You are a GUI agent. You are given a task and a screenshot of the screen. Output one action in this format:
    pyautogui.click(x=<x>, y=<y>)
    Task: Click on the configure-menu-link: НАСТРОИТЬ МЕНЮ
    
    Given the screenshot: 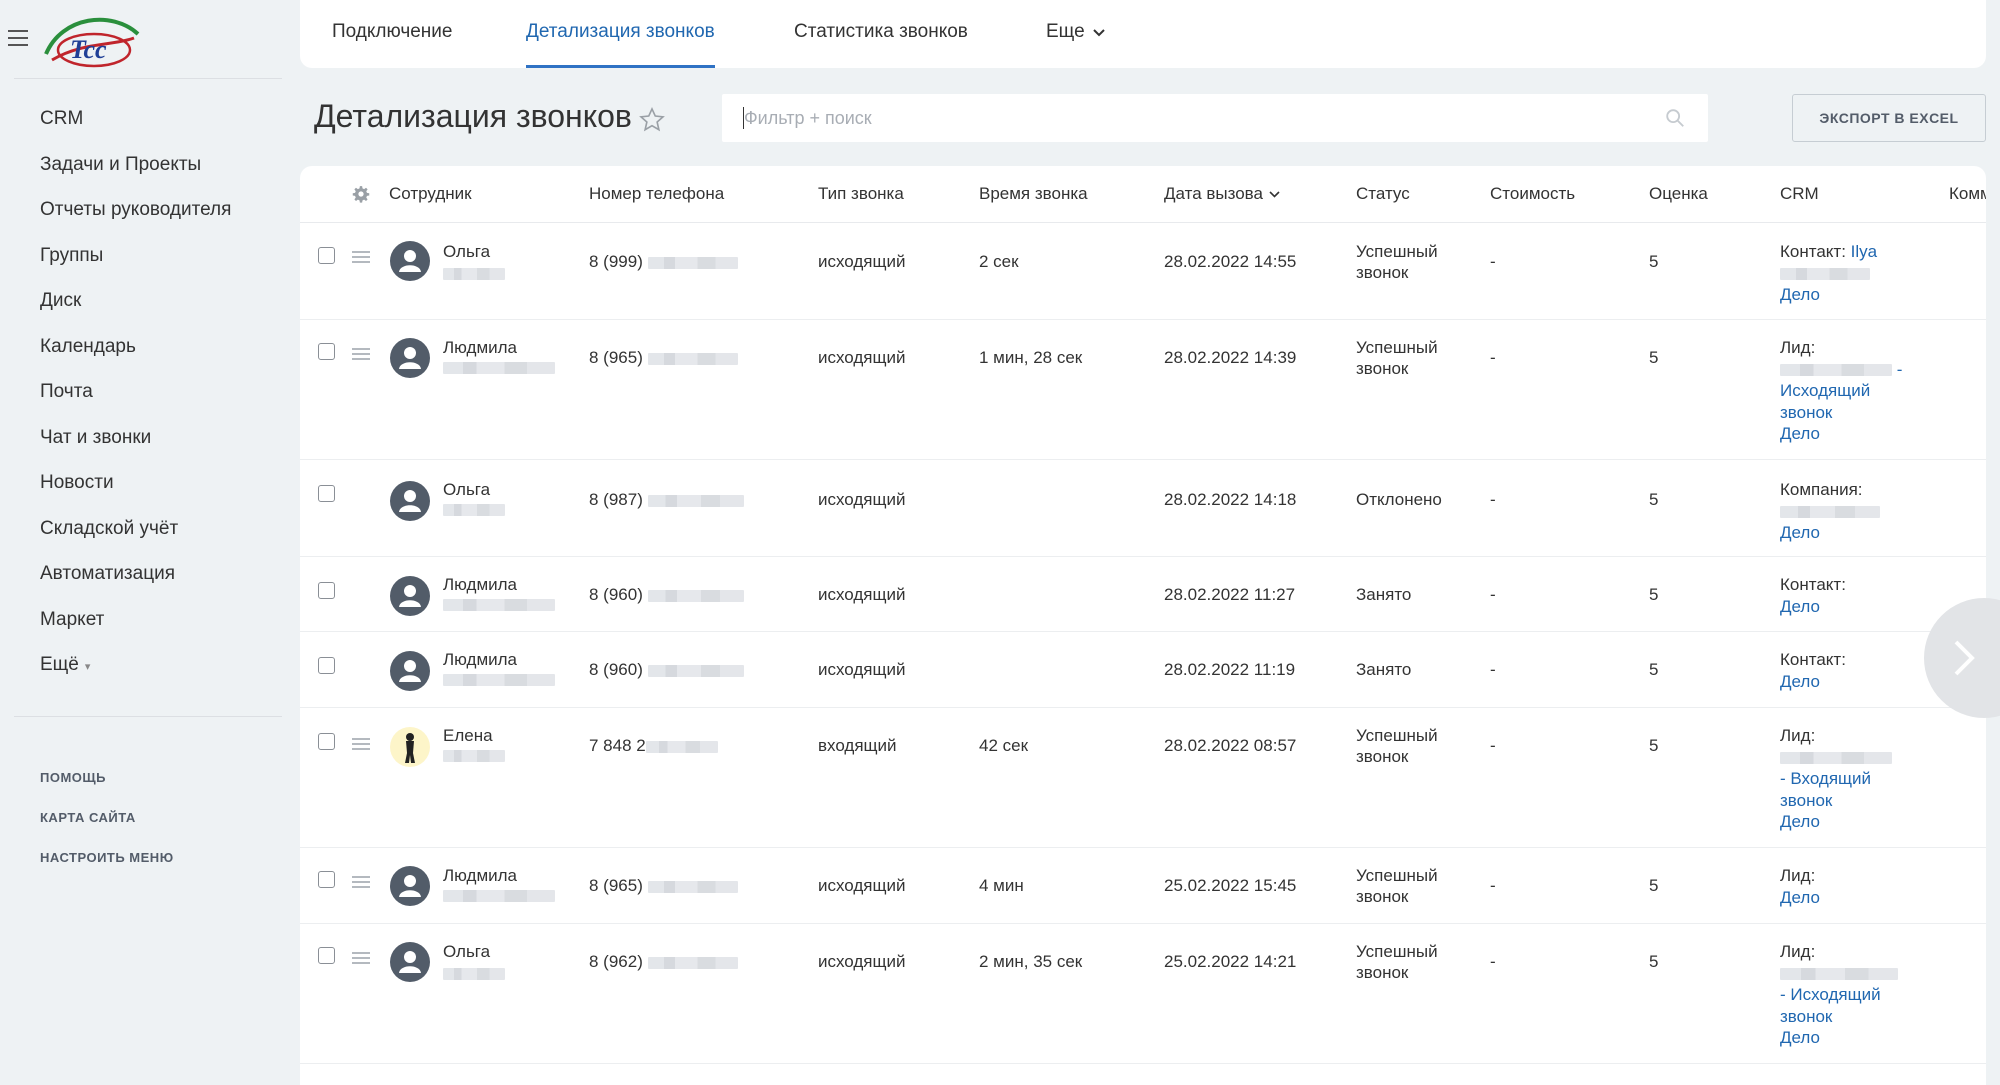 What is the action you would take?
    pyautogui.click(x=107, y=868)
    